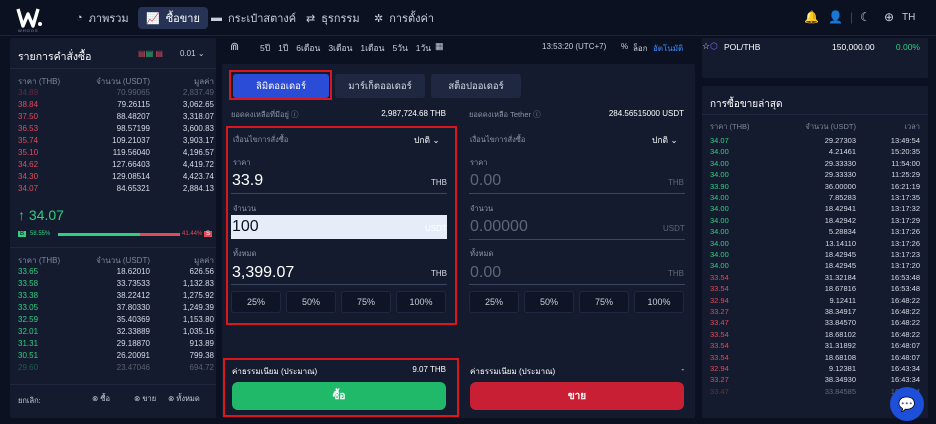 The width and height of the screenshot is (936, 424). What do you see at coordinates (116, 285) in the screenshot?
I see `orderbook-row: 33.58 33.73533 1,132.83` at bounding box center [116, 285].